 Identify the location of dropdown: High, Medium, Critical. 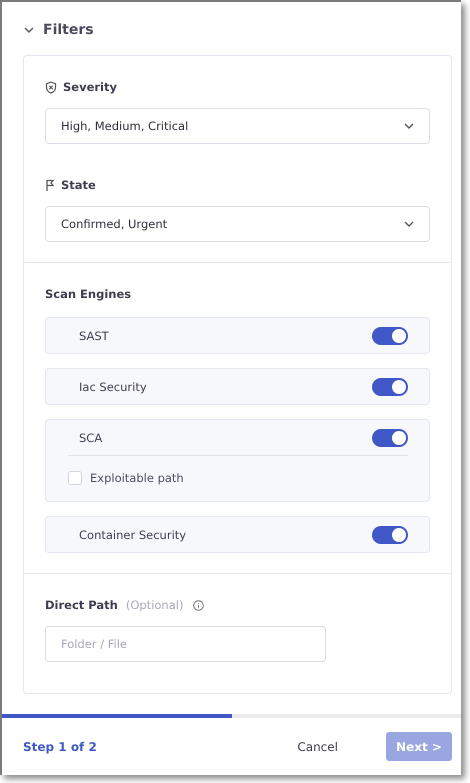
(237, 126).